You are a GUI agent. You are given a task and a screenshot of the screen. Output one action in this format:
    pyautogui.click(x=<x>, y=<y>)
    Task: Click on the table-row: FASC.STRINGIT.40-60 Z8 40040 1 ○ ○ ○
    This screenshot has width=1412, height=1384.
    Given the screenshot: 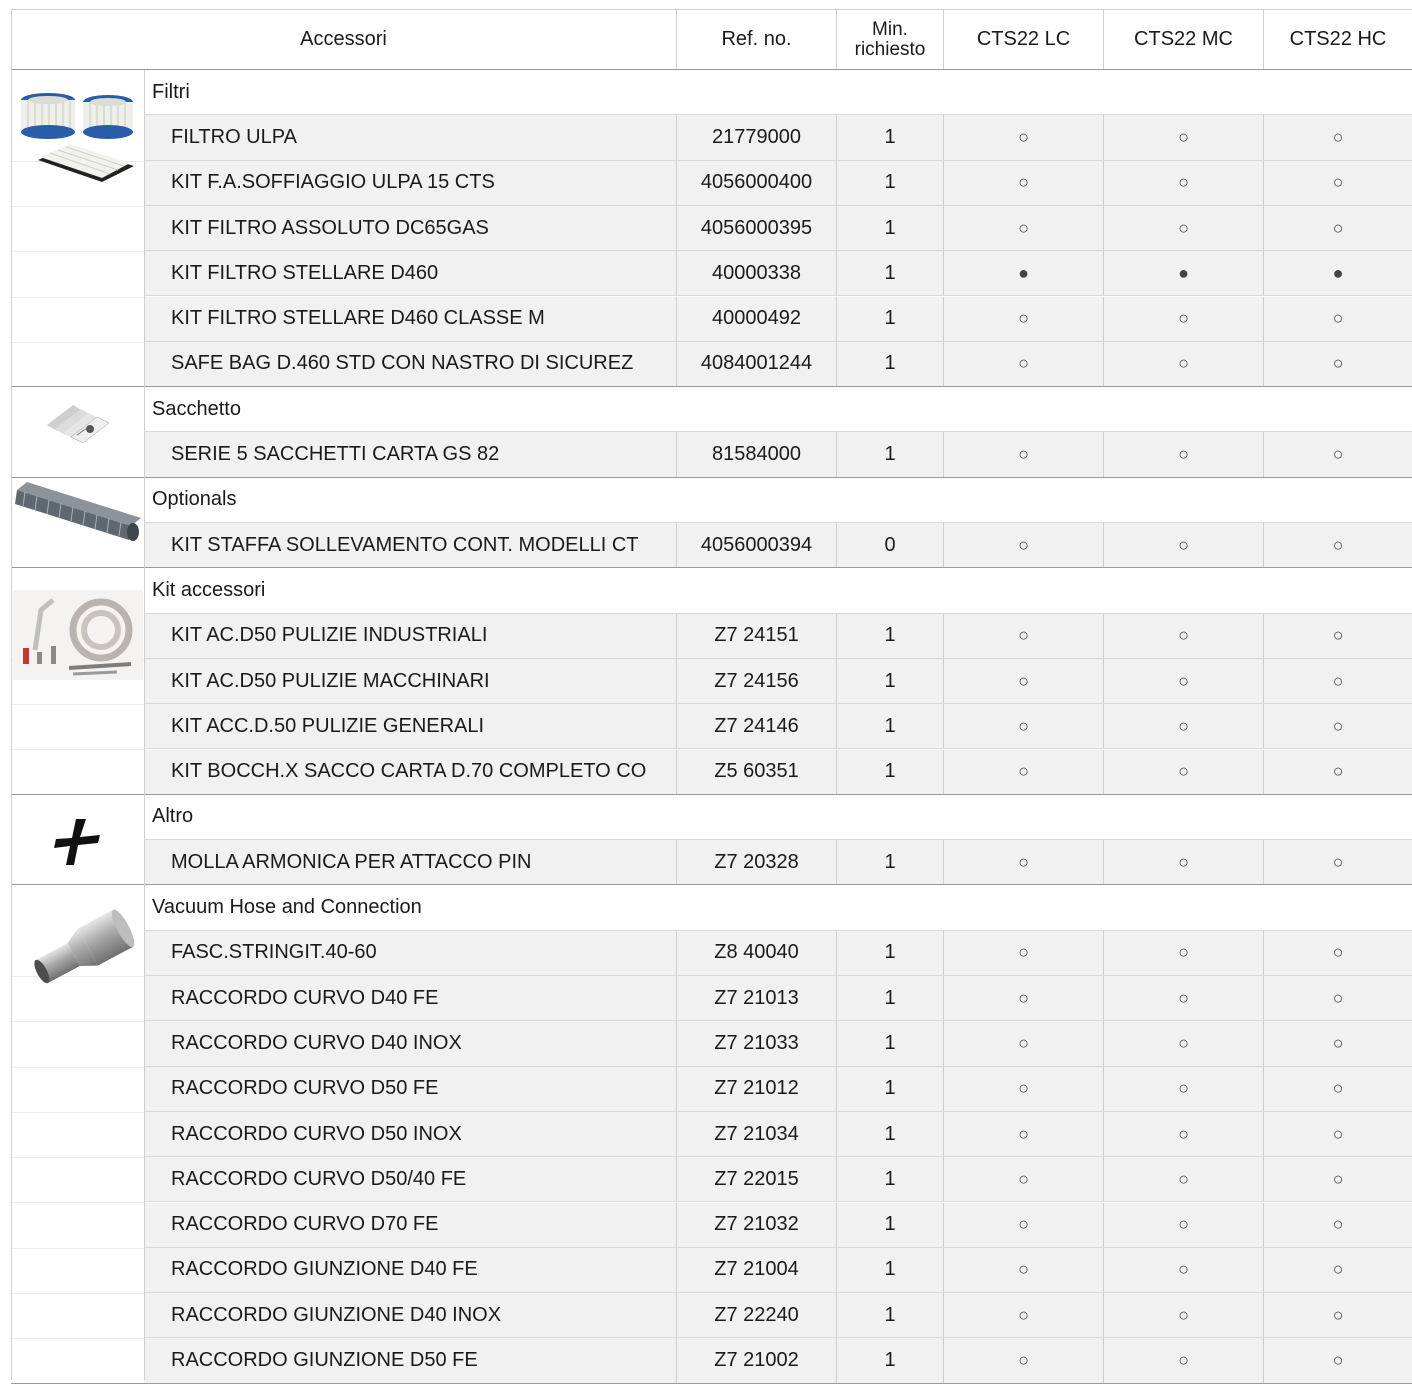 What is the action you would take?
    pyautogui.click(x=778, y=953)
    